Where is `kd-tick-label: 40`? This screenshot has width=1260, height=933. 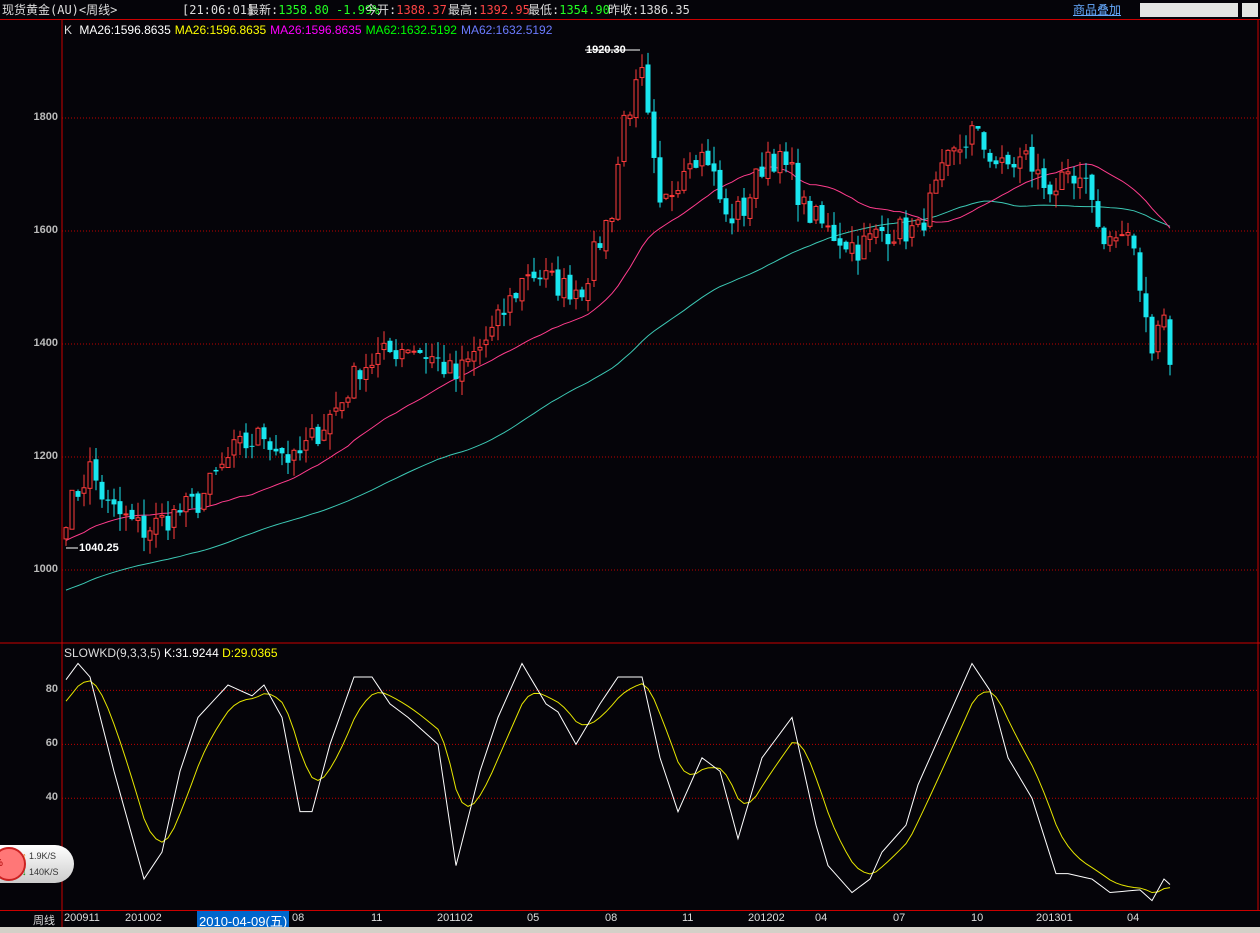 kd-tick-label: 40 is located at coordinates (51, 797).